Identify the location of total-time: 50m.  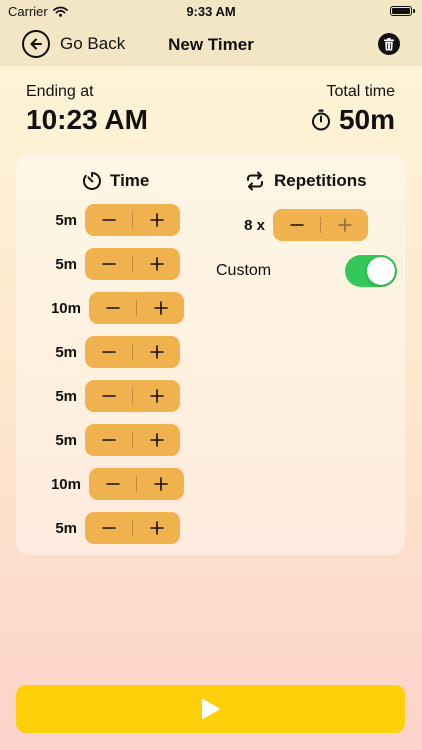
(353, 120).